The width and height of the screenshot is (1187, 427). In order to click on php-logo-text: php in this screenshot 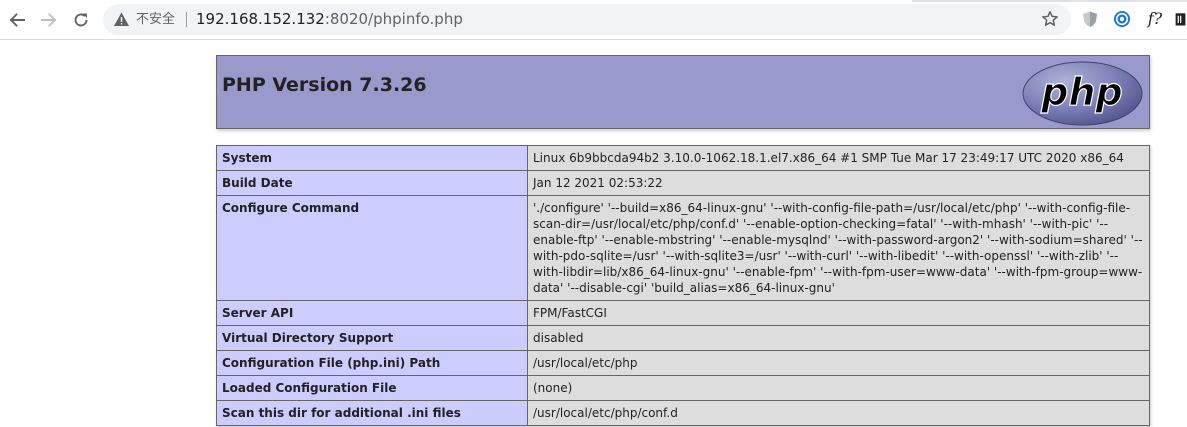, I will do `click(1081, 92)`.